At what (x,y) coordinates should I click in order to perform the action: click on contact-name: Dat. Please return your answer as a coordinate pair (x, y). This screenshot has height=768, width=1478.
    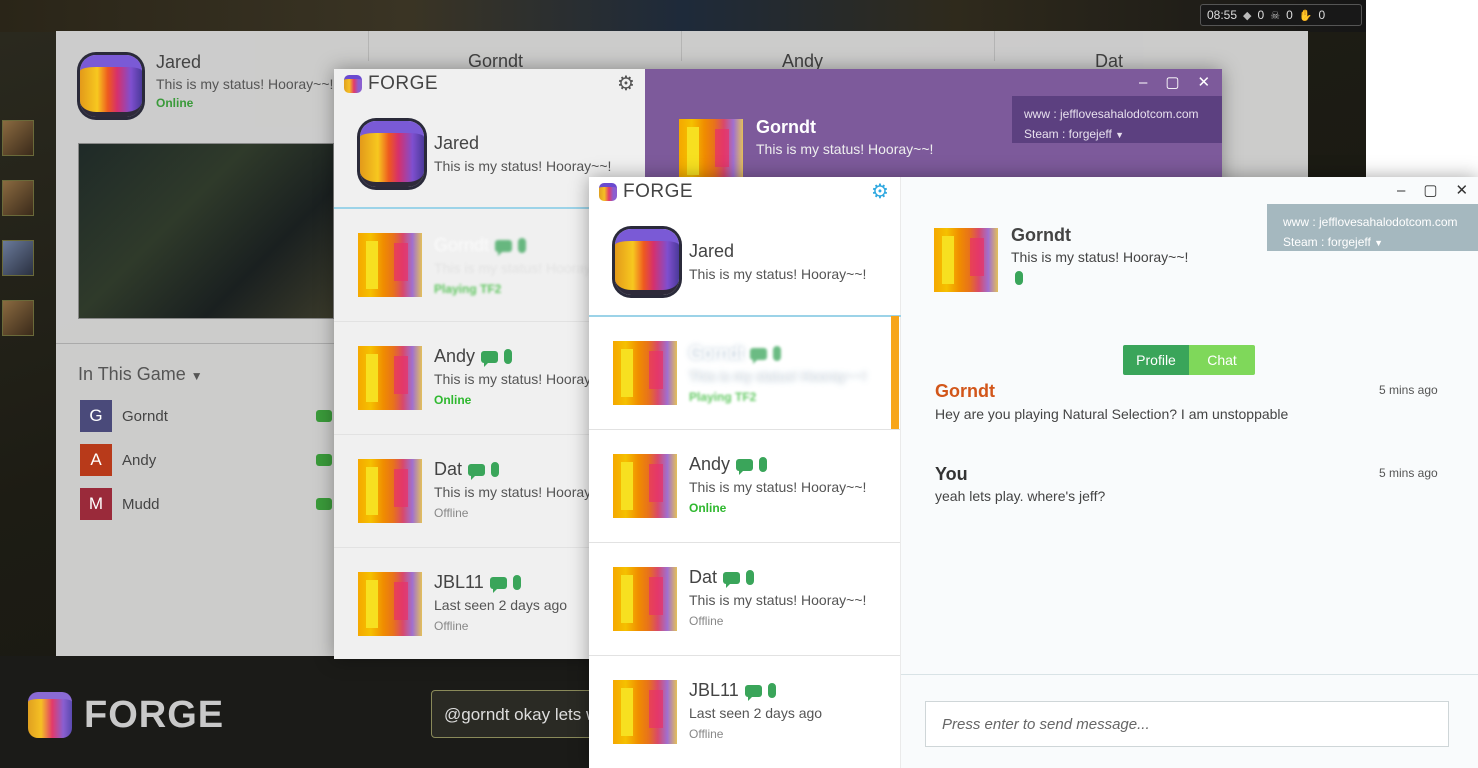
    Looking at the image, I should click on (448, 469).